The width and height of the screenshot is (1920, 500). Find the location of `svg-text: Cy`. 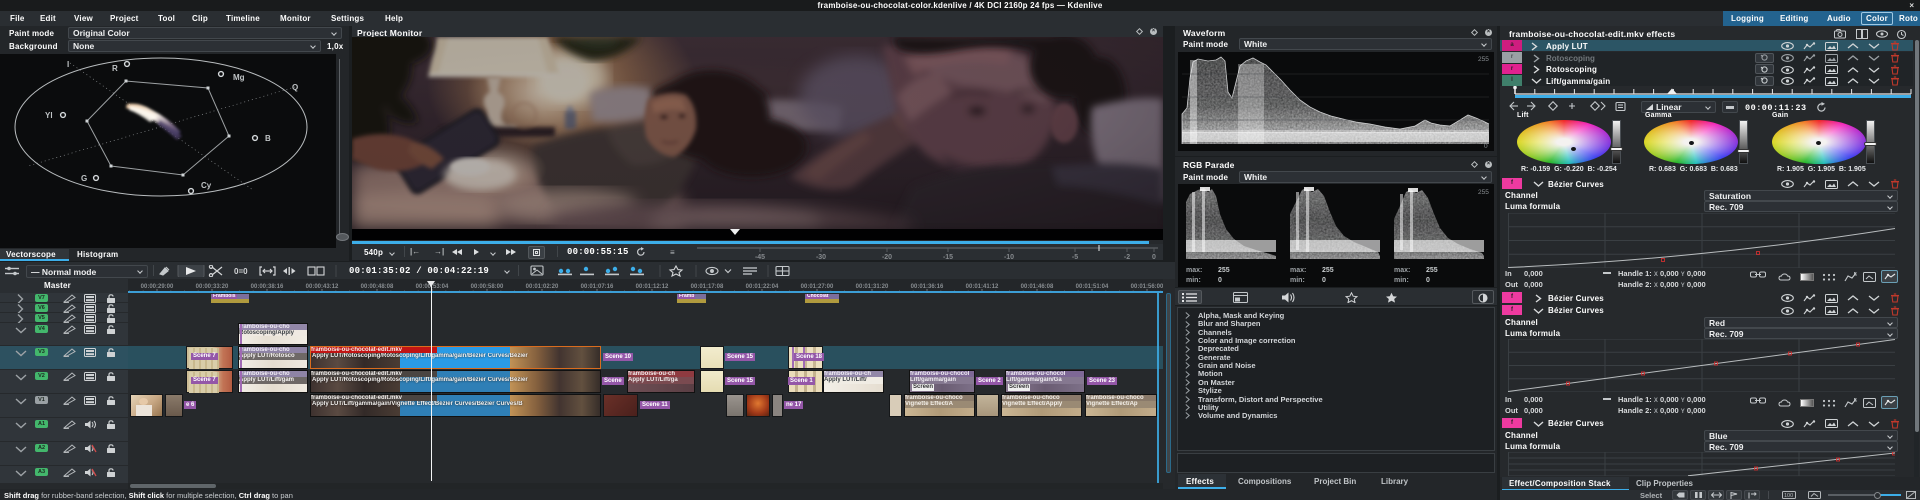

svg-text: Cy is located at coordinates (206, 185).